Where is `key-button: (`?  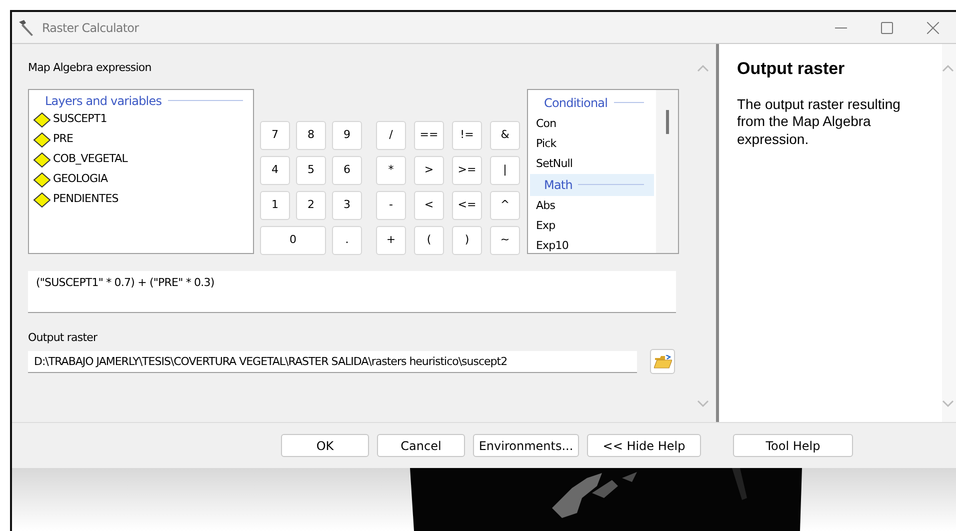
key-button: ( is located at coordinates (429, 240).